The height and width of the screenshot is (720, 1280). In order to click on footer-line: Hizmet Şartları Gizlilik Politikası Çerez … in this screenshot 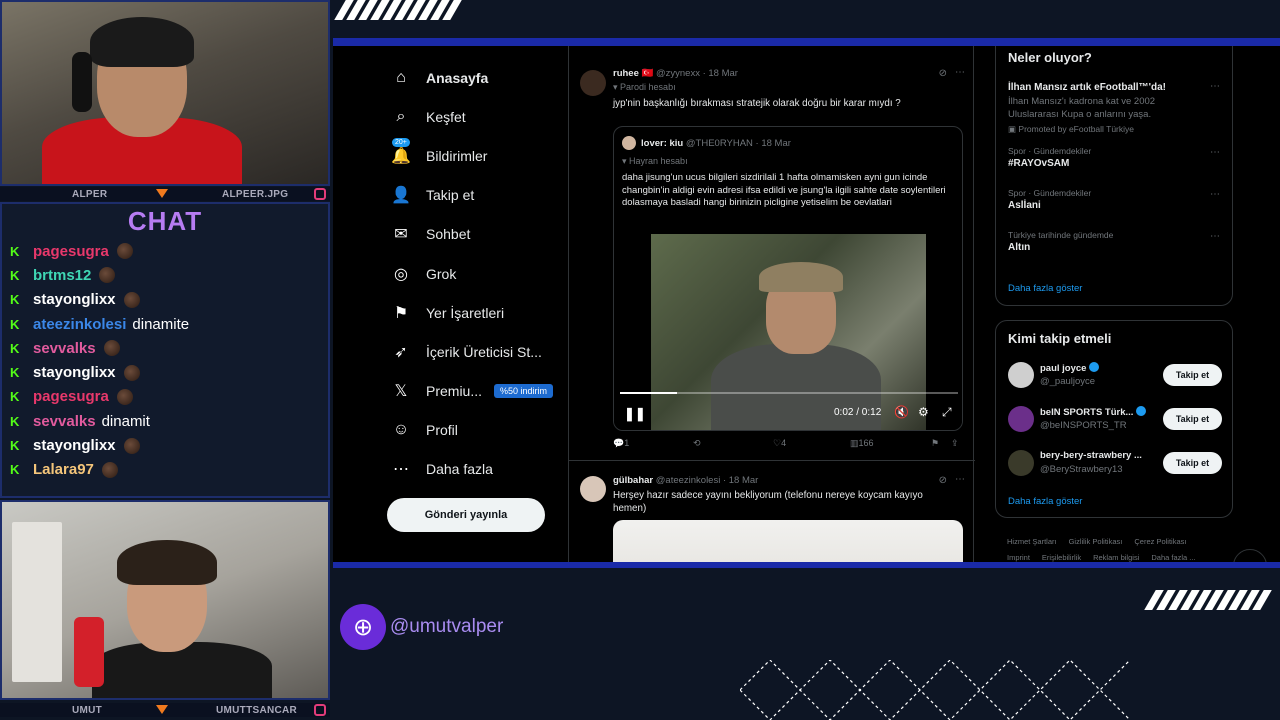, I will do `click(1122, 542)`.